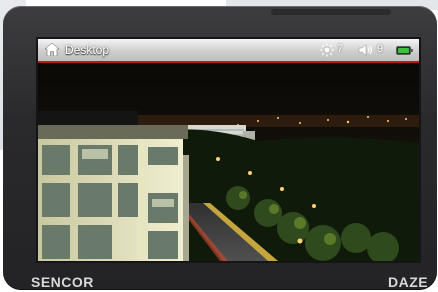 Image resolution: width=438 pixels, height=292 pixels. I want to click on volume-icon, so click(365, 50).